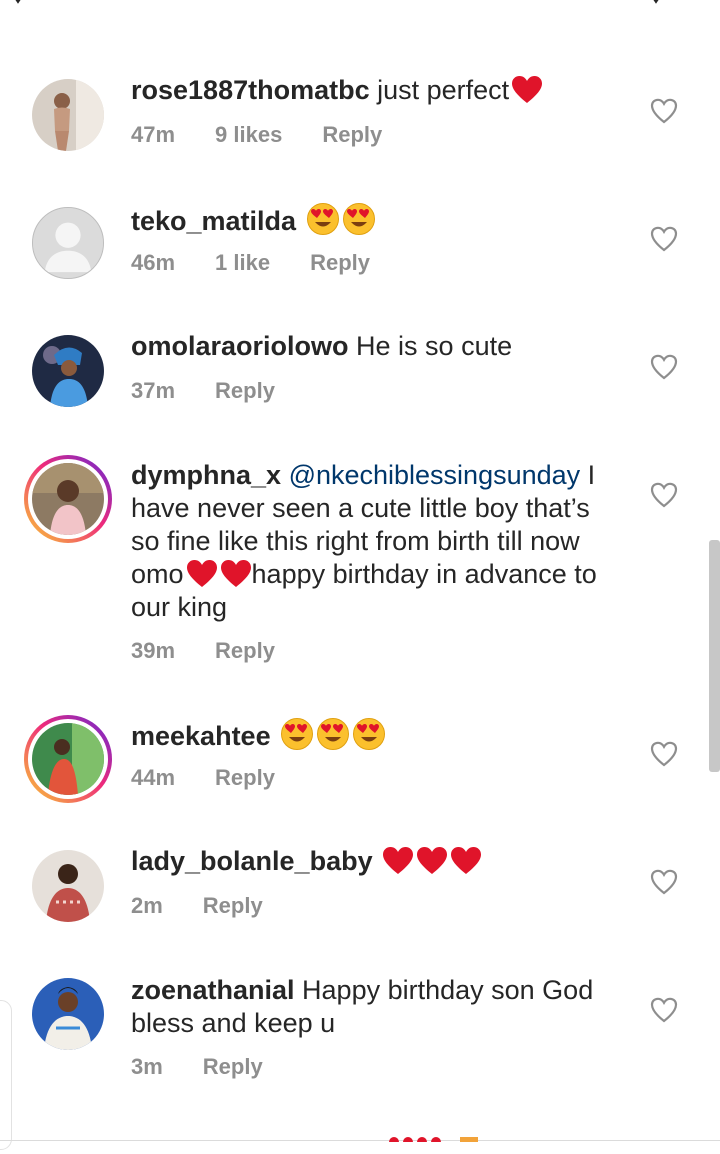 The image size is (720, 1154). What do you see at coordinates (240, 346) in the screenshot?
I see `comment-username: omolaraoriolowo` at bounding box center [240, 346].